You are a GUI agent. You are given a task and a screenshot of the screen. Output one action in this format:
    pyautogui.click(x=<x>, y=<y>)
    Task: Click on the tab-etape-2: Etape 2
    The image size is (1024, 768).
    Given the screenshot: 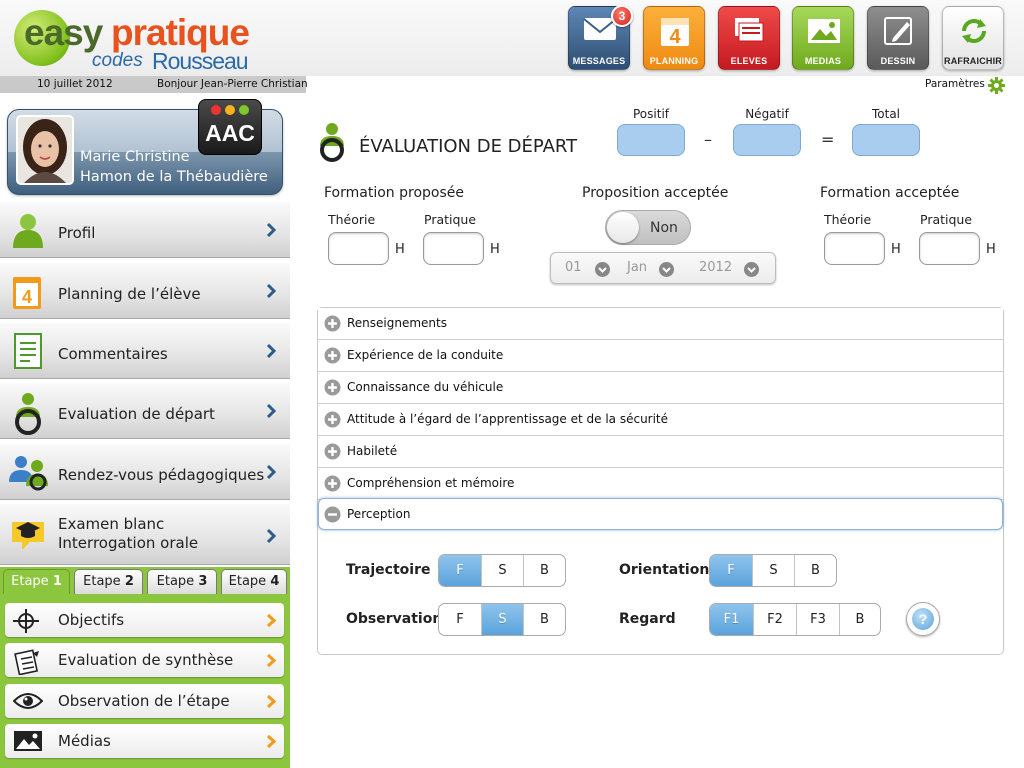 What is the action you would take?
    pyautogui.click(x=108, y=581)
    